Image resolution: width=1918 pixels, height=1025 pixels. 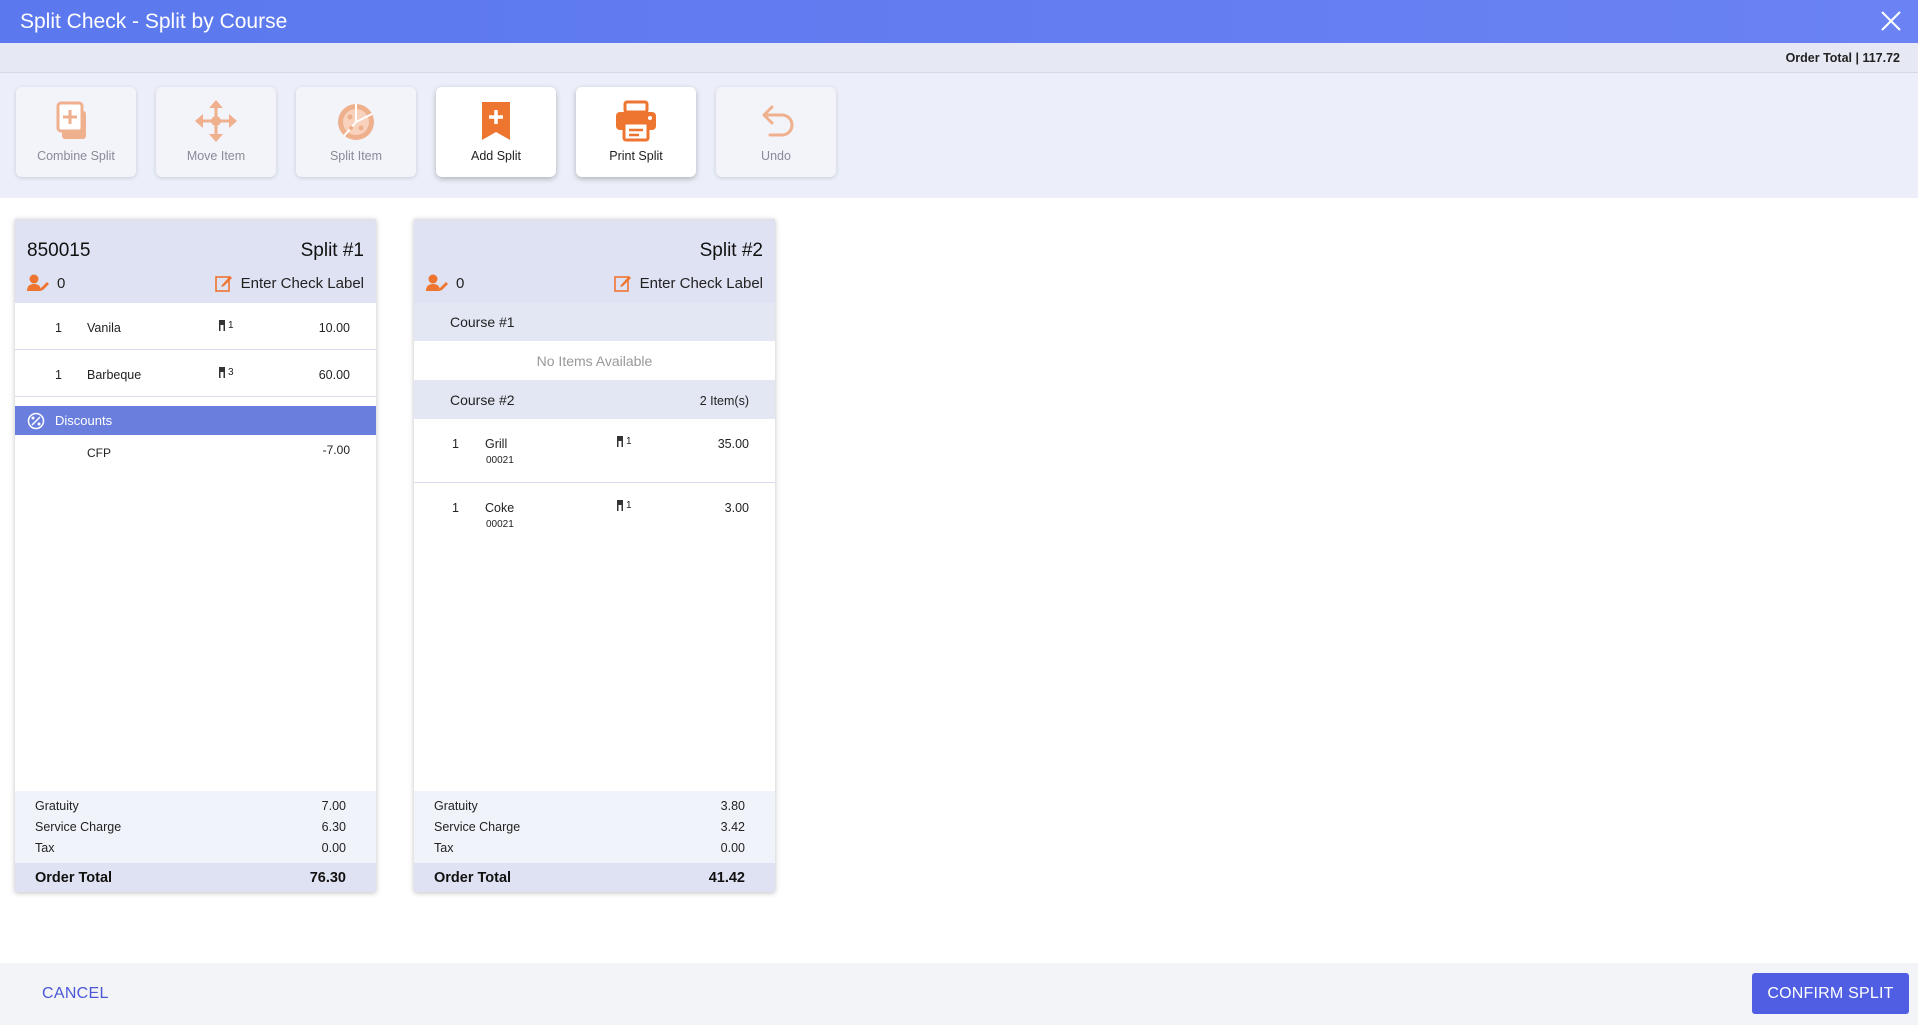 I want to click on course-name: Course #2, so click(x=482, y=400).